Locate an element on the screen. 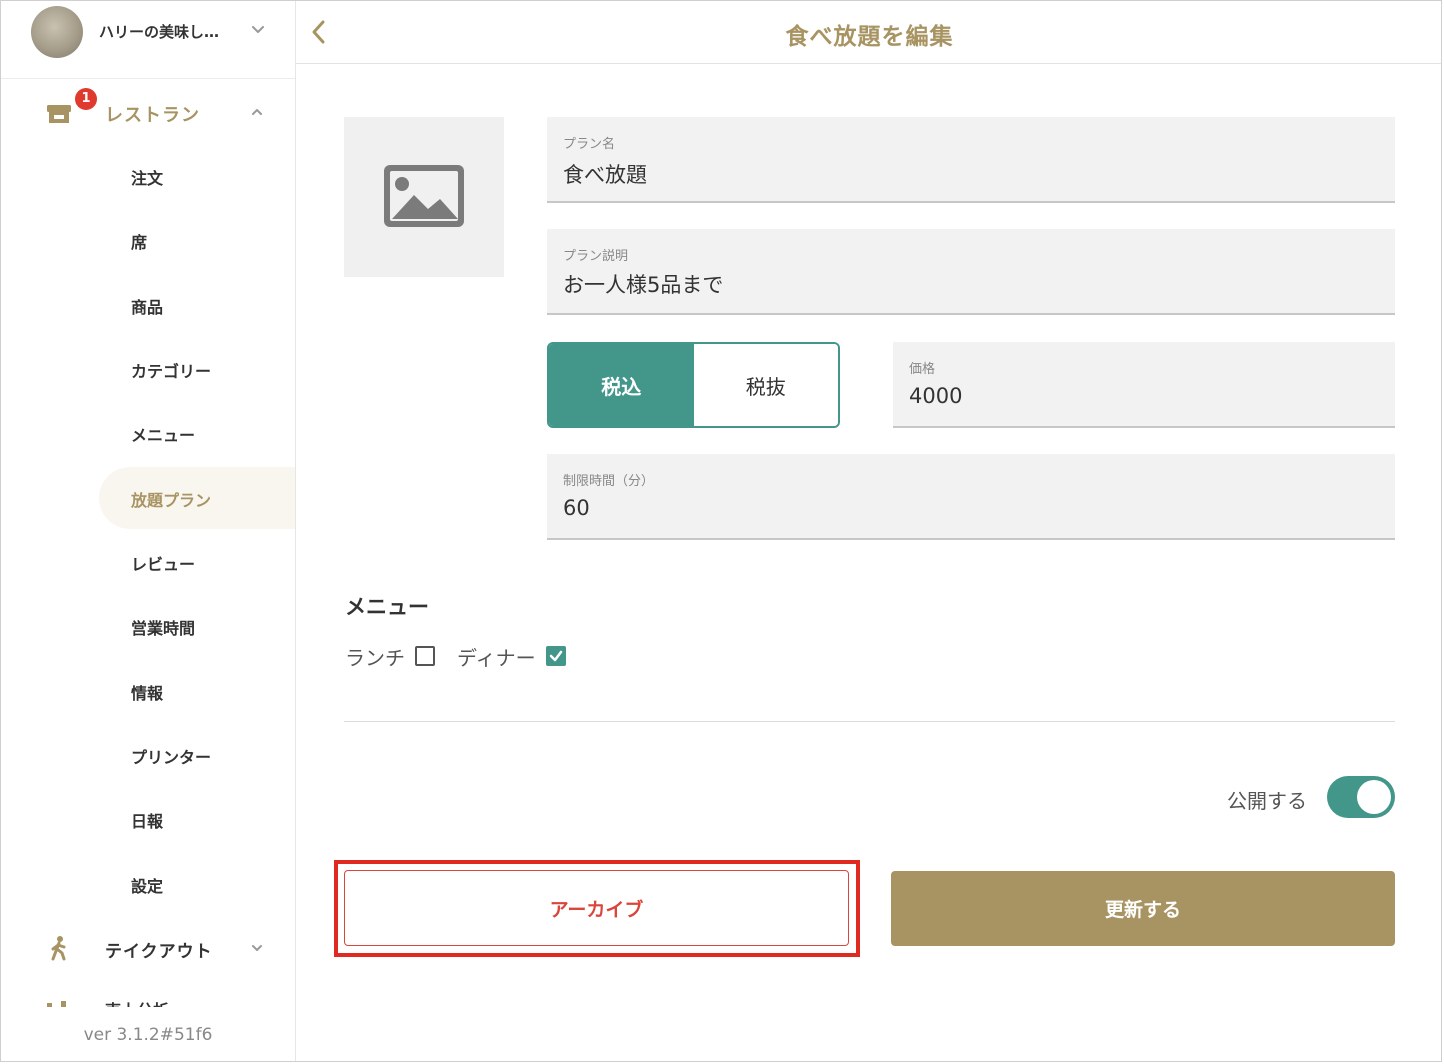  plan-name-field: プラン名 食べ放題 is located at coordinates (971, 160).